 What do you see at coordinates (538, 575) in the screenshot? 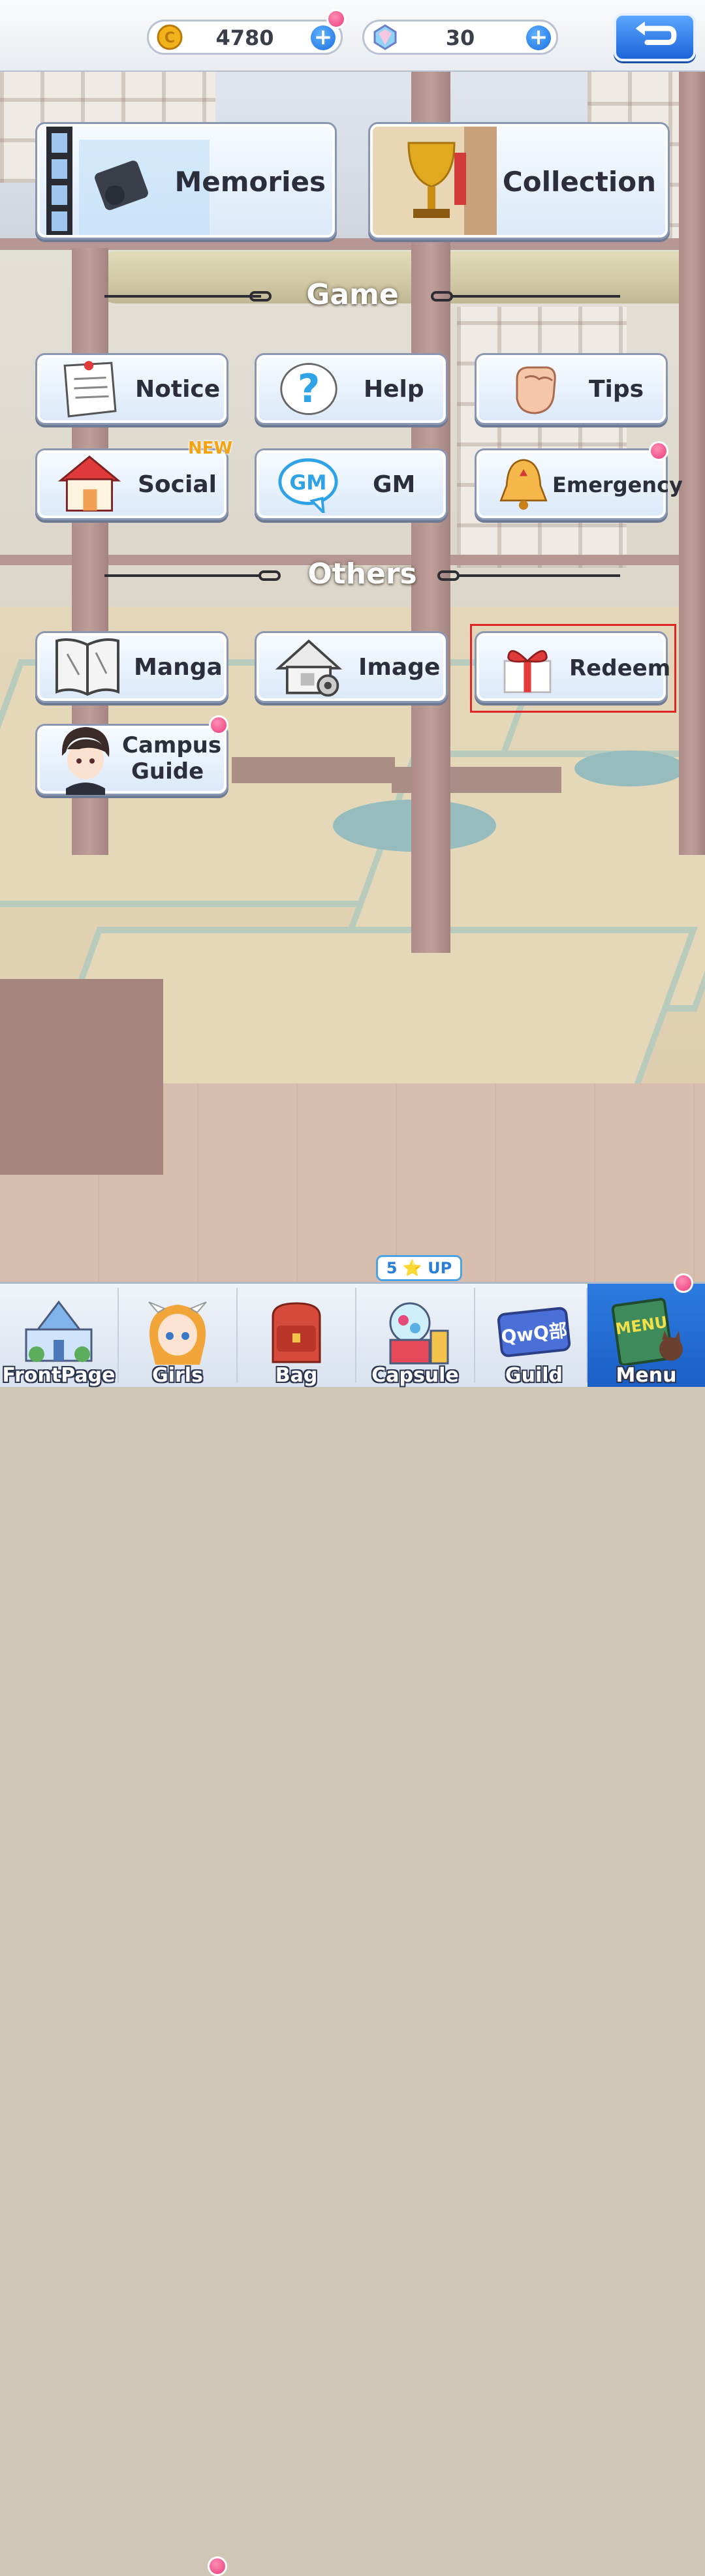
I see `others-divider-right` at bounding box center [538, 575].